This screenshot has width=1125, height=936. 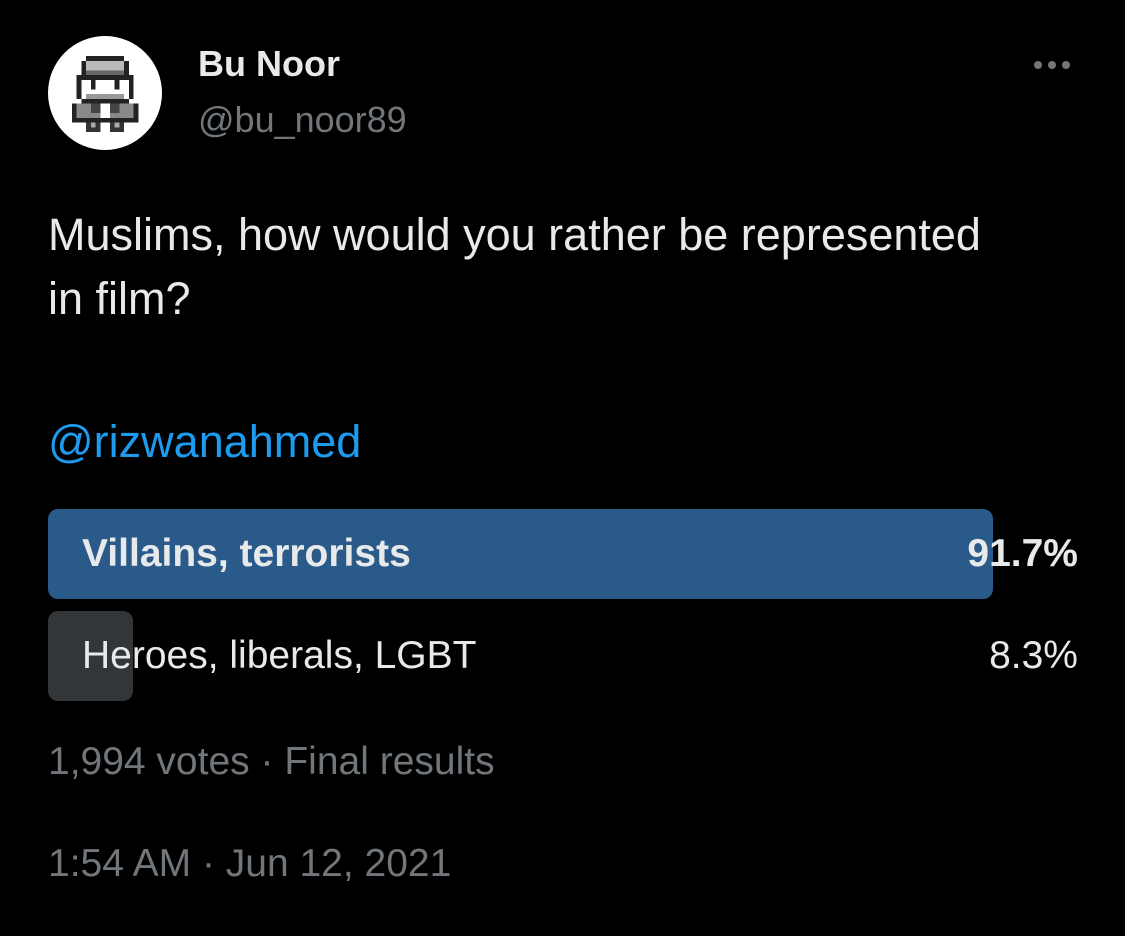 I want to click on tweet-timestamp: 1:54 AM · Jun 12, 2021, so click(x=249, y=864).